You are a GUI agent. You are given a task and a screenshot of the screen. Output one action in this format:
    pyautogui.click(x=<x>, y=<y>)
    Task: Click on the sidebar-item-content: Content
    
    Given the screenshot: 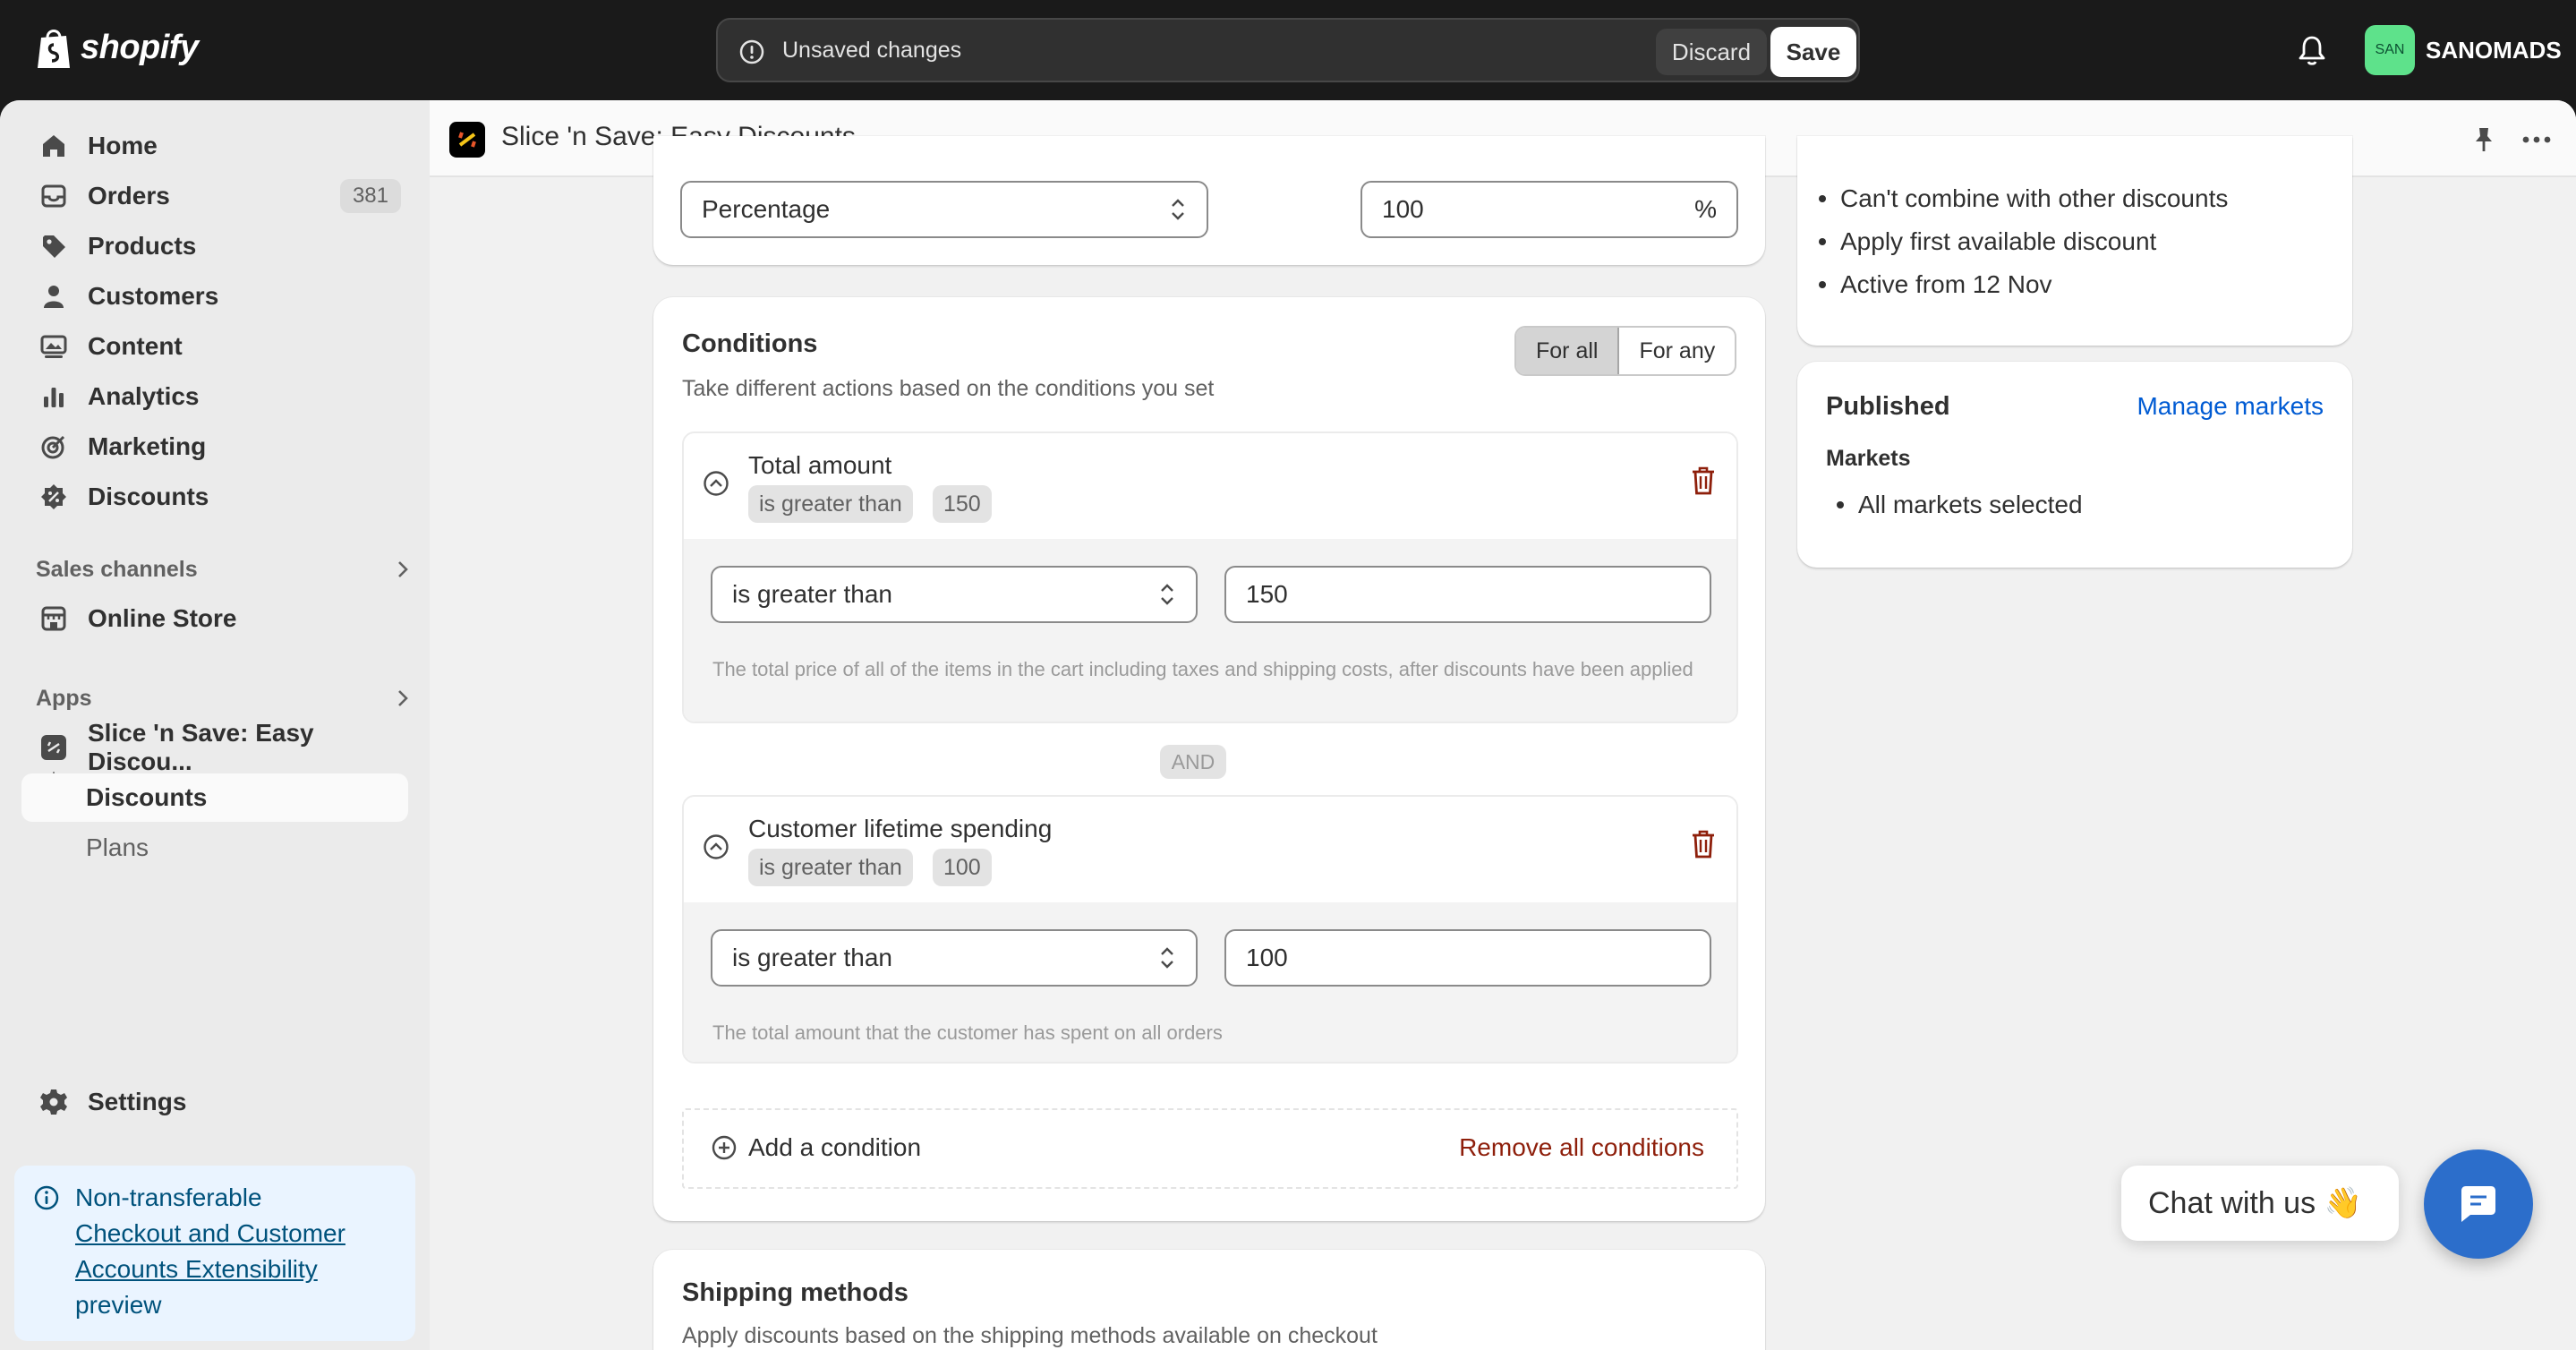 What is the action you would take?
    pyautogui.click(x=214, y=346)
    